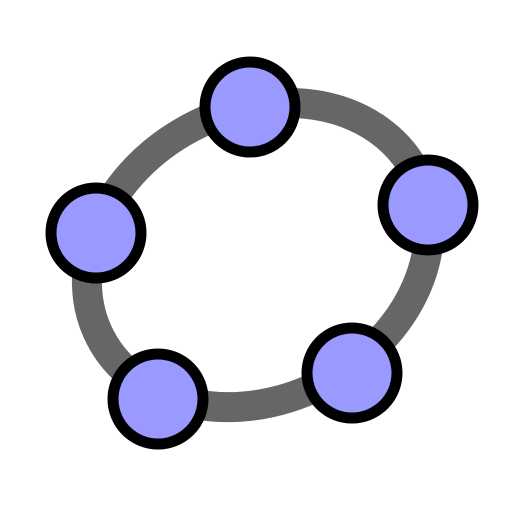 Image resolution: width=512 pixels, height=512 pixels. I want to click on point-bottom-left, so click(158, 399).